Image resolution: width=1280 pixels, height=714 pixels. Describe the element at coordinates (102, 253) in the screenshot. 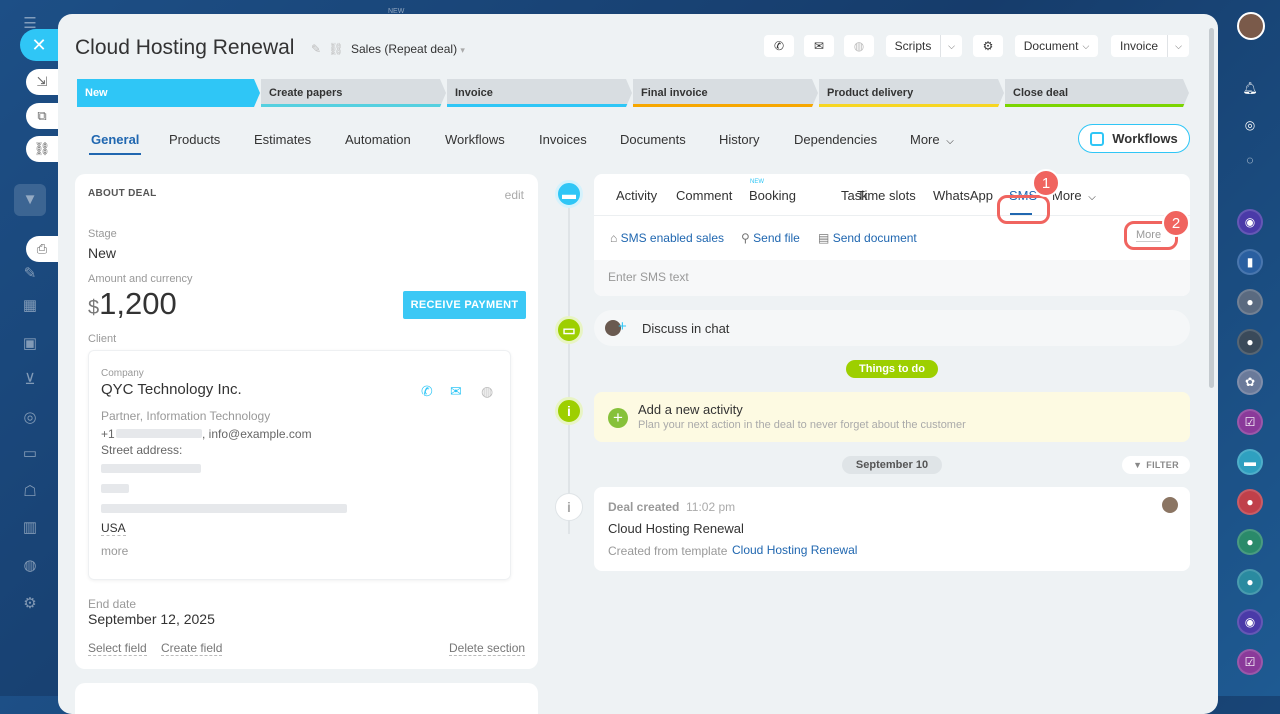

I see `stage-value: New` at that location.